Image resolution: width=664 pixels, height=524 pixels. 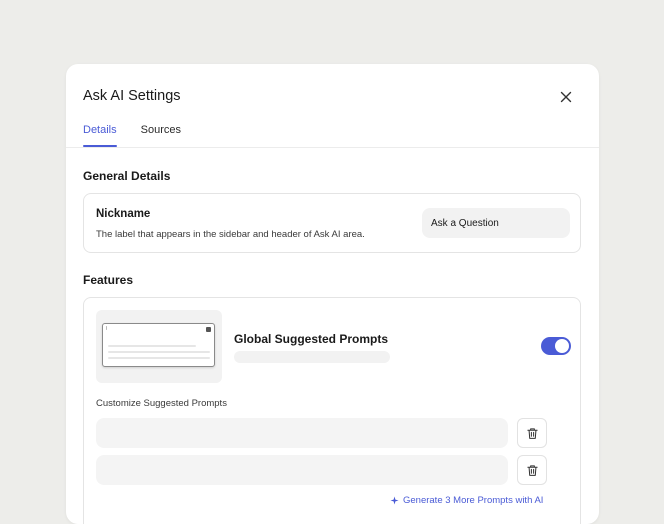 I want to click on preview-close-icon, so click(x=208, y=329).